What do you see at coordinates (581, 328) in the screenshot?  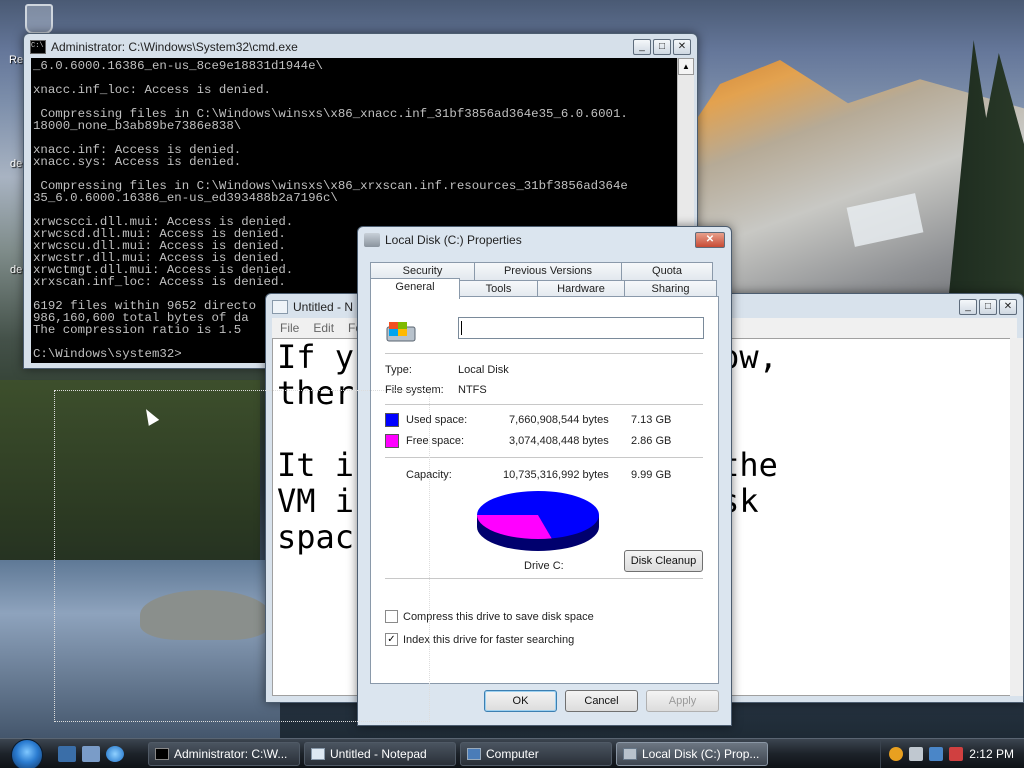 I see `drive-name-input` at bounding box center [581, 328].